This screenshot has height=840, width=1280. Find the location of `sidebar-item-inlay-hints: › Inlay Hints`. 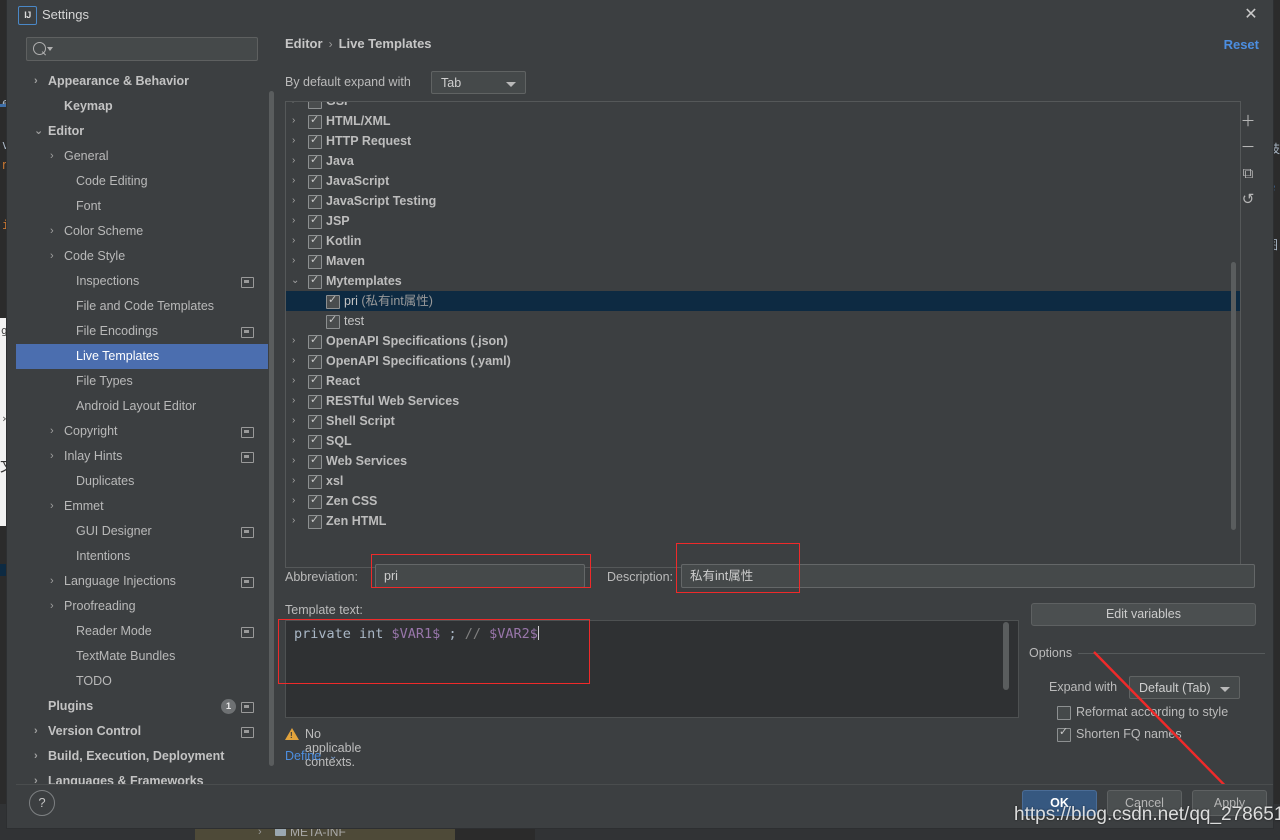

sidebar-item-inlay-hints: › Inlay Hints is located at coordinates (142, 456).